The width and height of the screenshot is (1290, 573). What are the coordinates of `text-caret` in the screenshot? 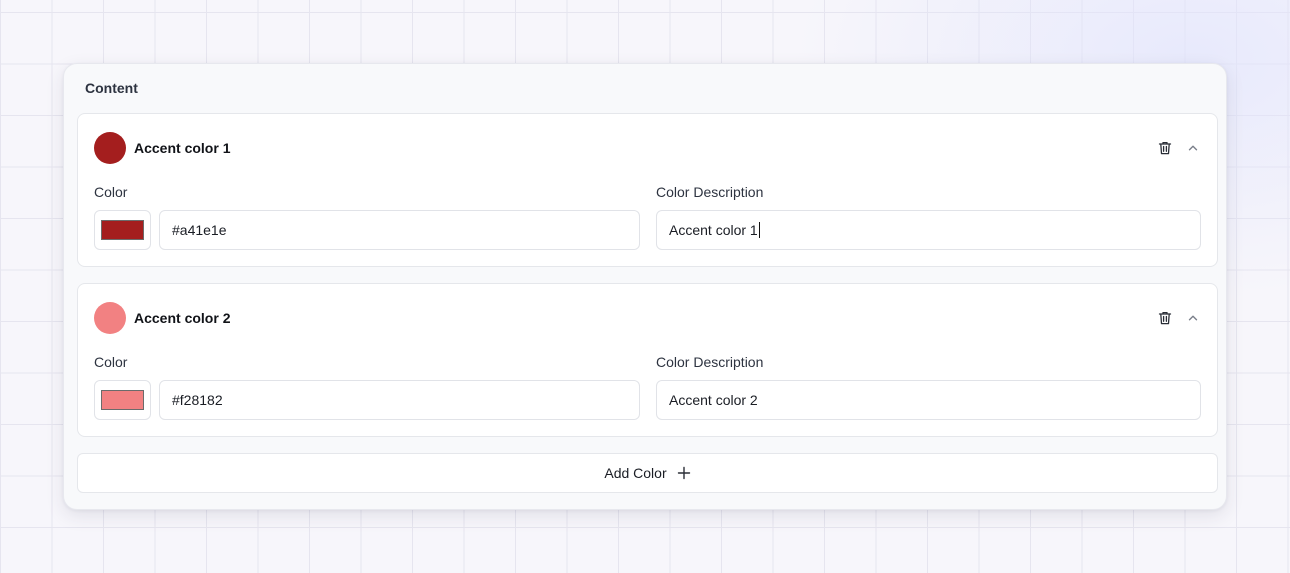 It's located at (759, 230).